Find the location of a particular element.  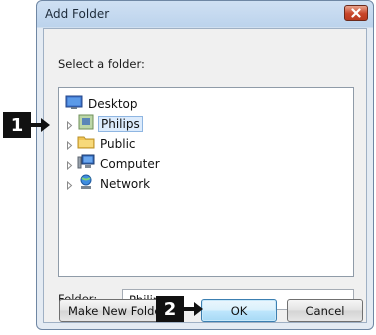

tree-item-philips: Philips is located at coordinates (104, 123).